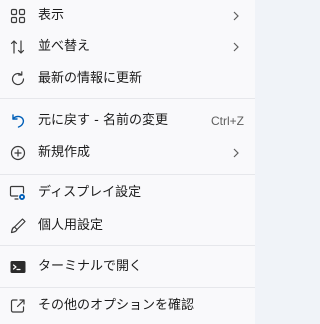  What do you see at coordinates (51, 15) in the screenshot?
I see `menu-item-label: 表示` at bounding box center [51, 15].